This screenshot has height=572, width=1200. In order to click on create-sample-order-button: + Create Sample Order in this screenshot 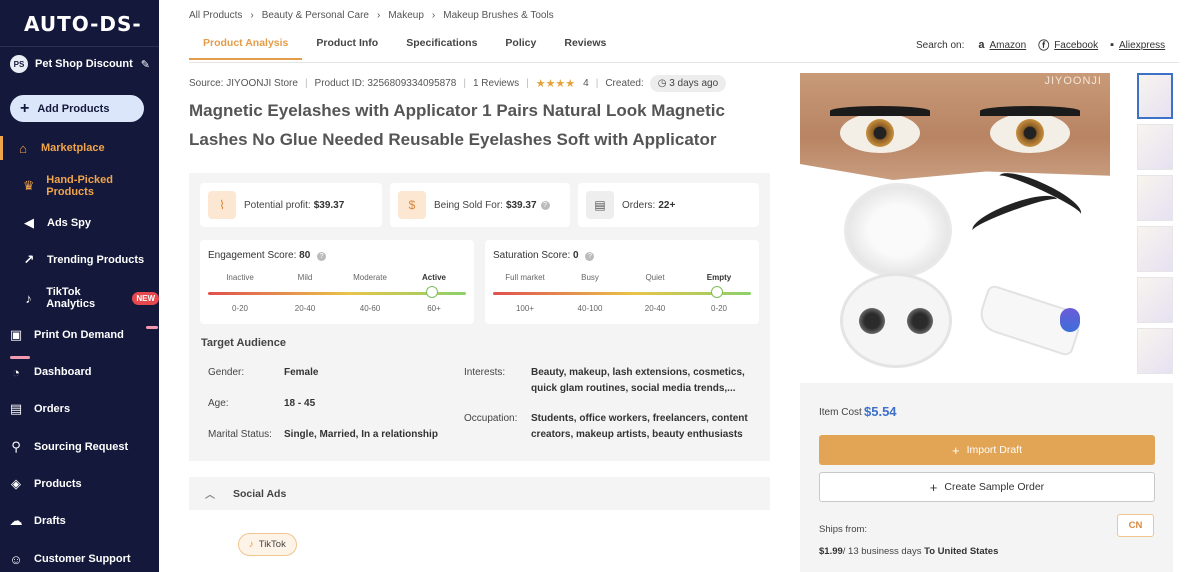, I will do `click(987, 487)`.